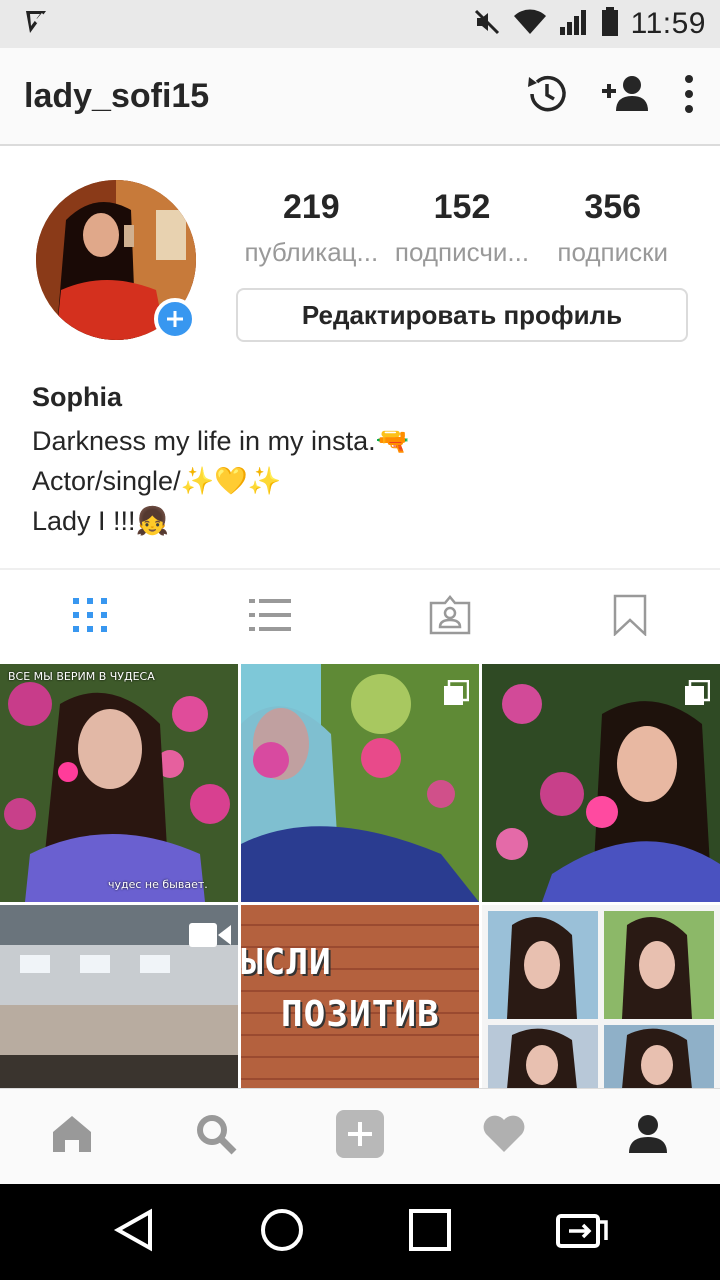 This screenshot has height=1280, width=720. What do you see at coordinates (530, 24) in the screenshot?
I see `wifi-icon` at bounding box center [530, 24].